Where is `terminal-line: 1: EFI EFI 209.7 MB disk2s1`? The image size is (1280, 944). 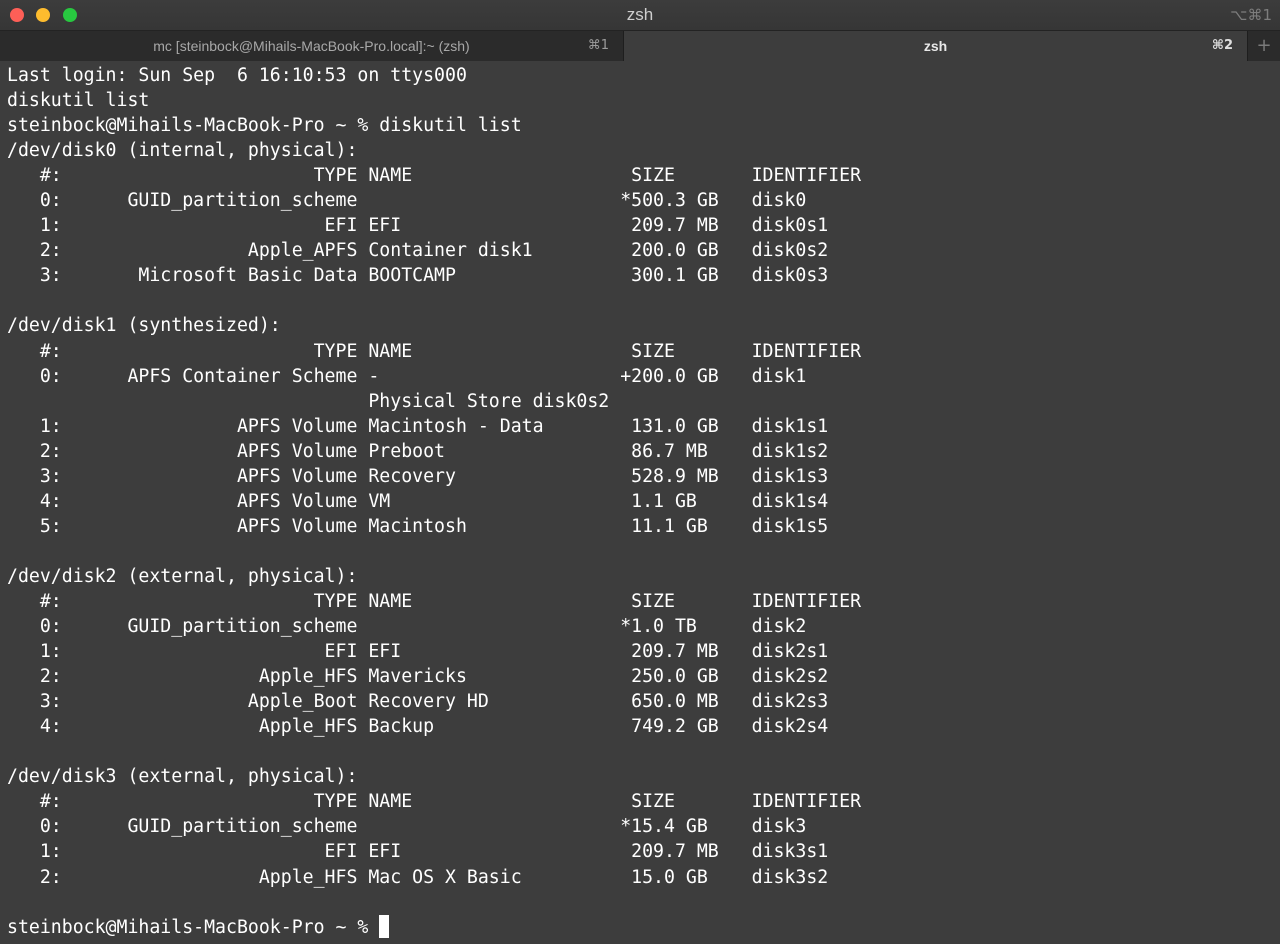 terminal-line: 1: EFI EFI 209.7 MB disk2s1 is located at coordinates (418, 652).